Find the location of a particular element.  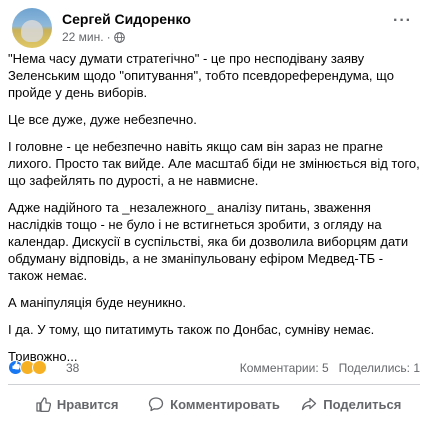

reaction-count: 38 is located at coordinates (72, 368).